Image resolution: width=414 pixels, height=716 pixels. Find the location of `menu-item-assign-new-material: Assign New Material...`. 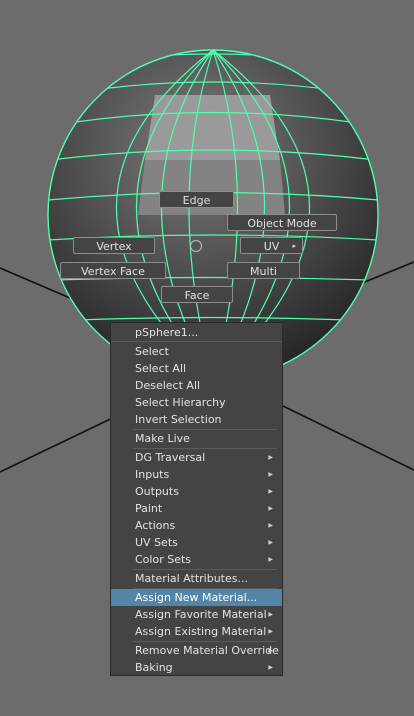

menu-item-assign-new-material: Assign New Material... is located at coordinates (196, 597).